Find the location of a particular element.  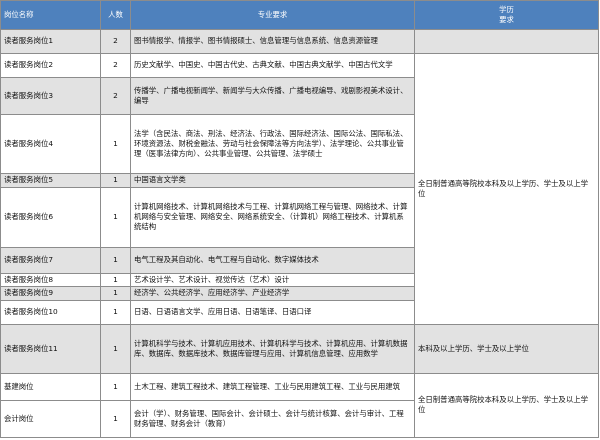

position-cell: 读者服务岗位6 is located at coordinates (50, 217).